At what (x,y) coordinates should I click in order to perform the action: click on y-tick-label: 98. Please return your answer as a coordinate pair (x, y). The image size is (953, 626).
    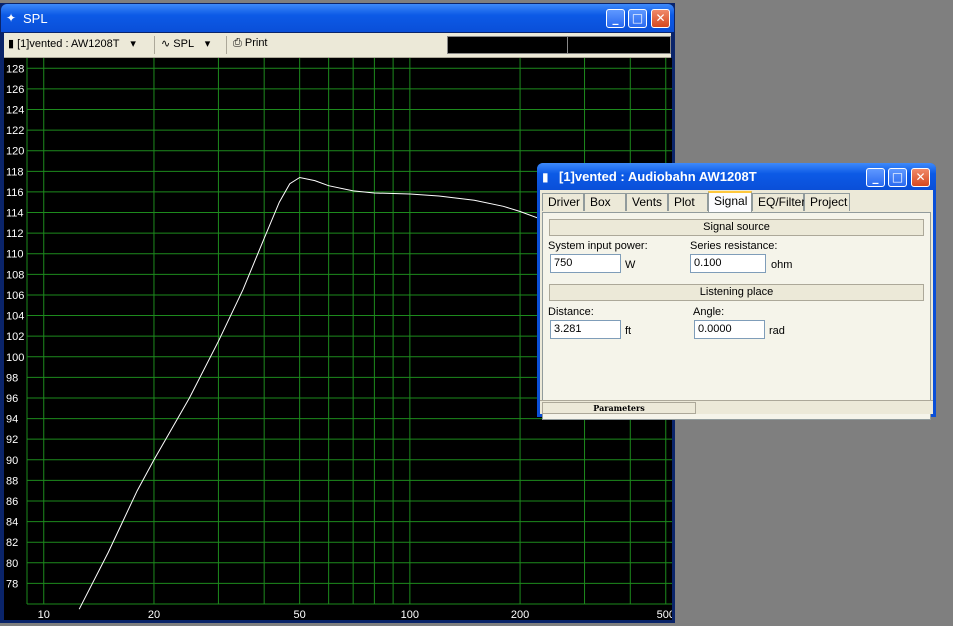
    Looking at the image, I should click on (12, 378).